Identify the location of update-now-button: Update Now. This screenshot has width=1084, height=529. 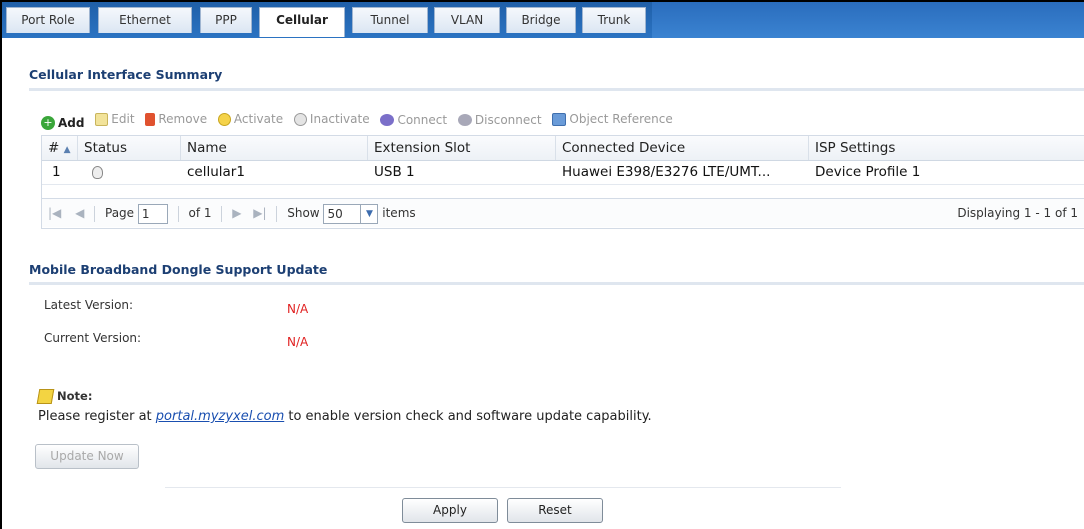
(87, 456).